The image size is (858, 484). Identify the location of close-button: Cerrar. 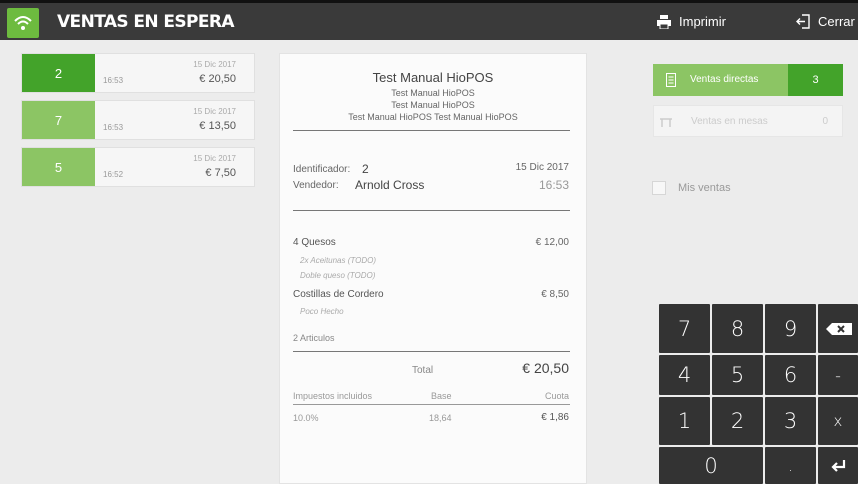
(825, 21).